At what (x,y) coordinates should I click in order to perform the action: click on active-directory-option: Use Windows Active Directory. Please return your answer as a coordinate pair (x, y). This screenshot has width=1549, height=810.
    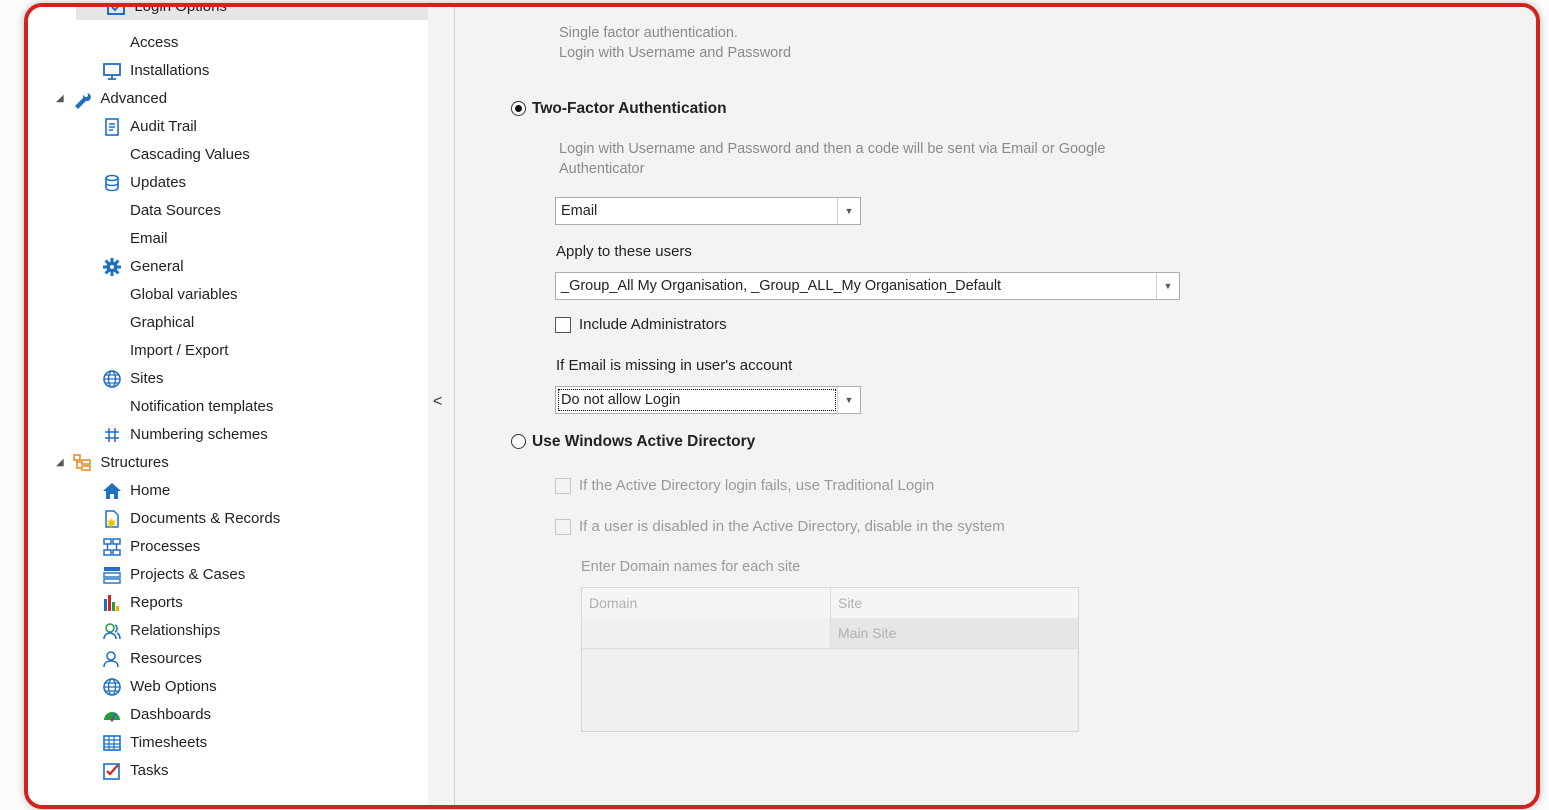
    Looking at the image, I should click on (633, 442).